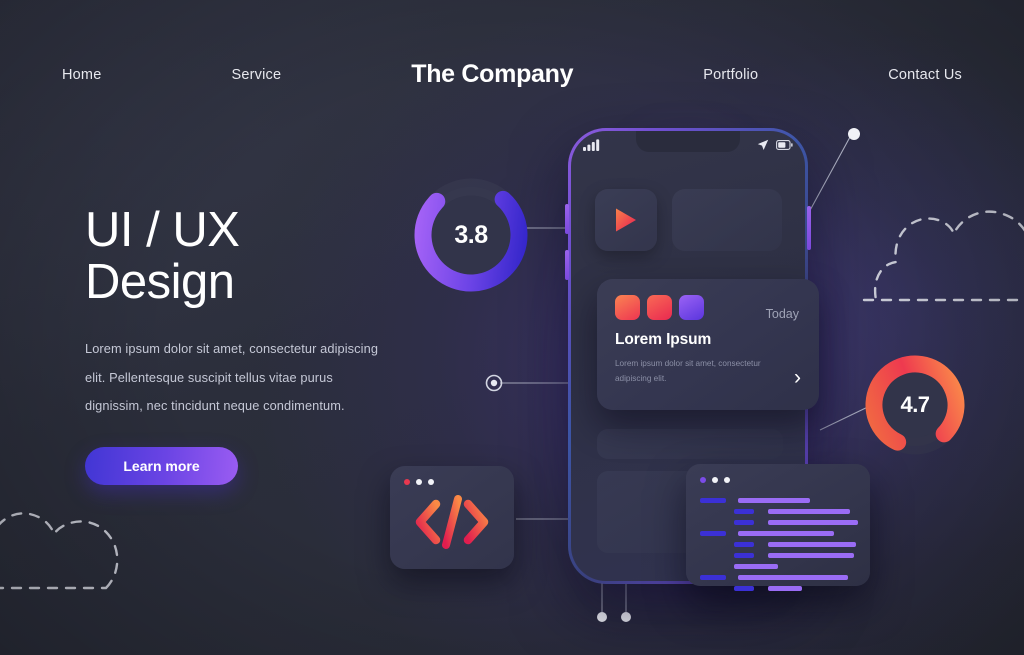 This screenshot has height=655, width=1024. Describe the element at coordinates (160, 282) in the screenshot. I see `page-title-line-2: Design` at that location.